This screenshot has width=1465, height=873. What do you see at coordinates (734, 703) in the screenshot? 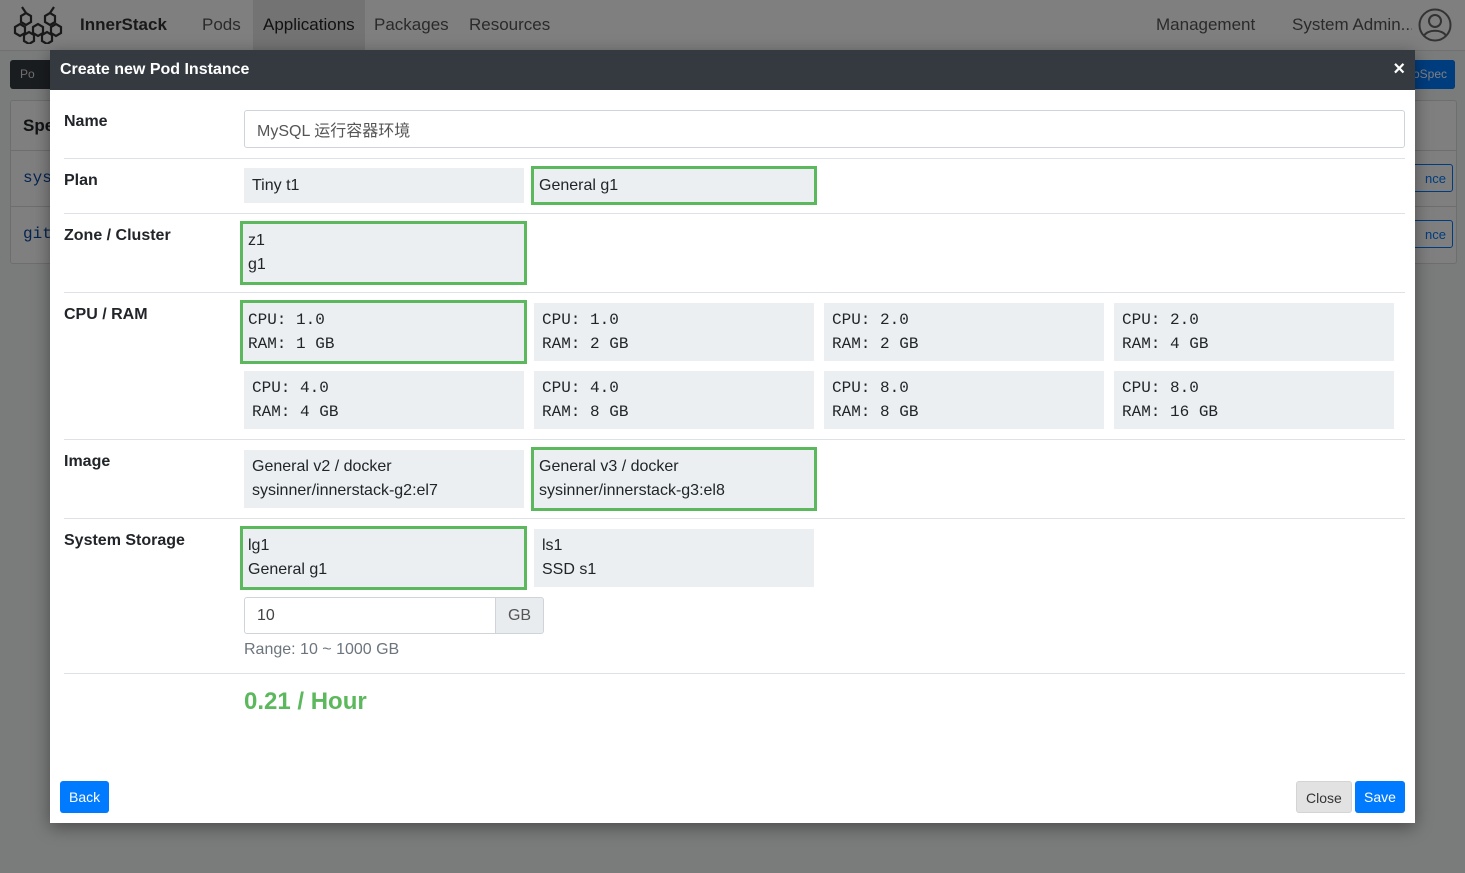
I see `price-row: 0.21 / Hour` at bounding box center [734, 703].